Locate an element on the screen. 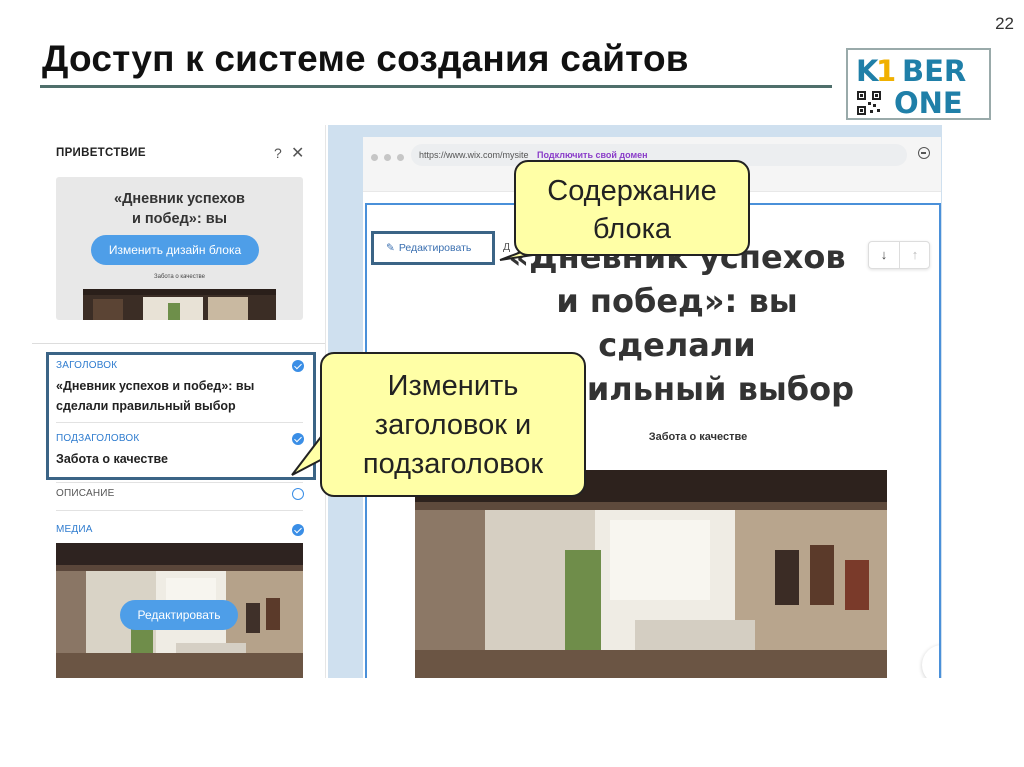  subheading-field-value: Забота о качестве is located at coordinates (171, 459).